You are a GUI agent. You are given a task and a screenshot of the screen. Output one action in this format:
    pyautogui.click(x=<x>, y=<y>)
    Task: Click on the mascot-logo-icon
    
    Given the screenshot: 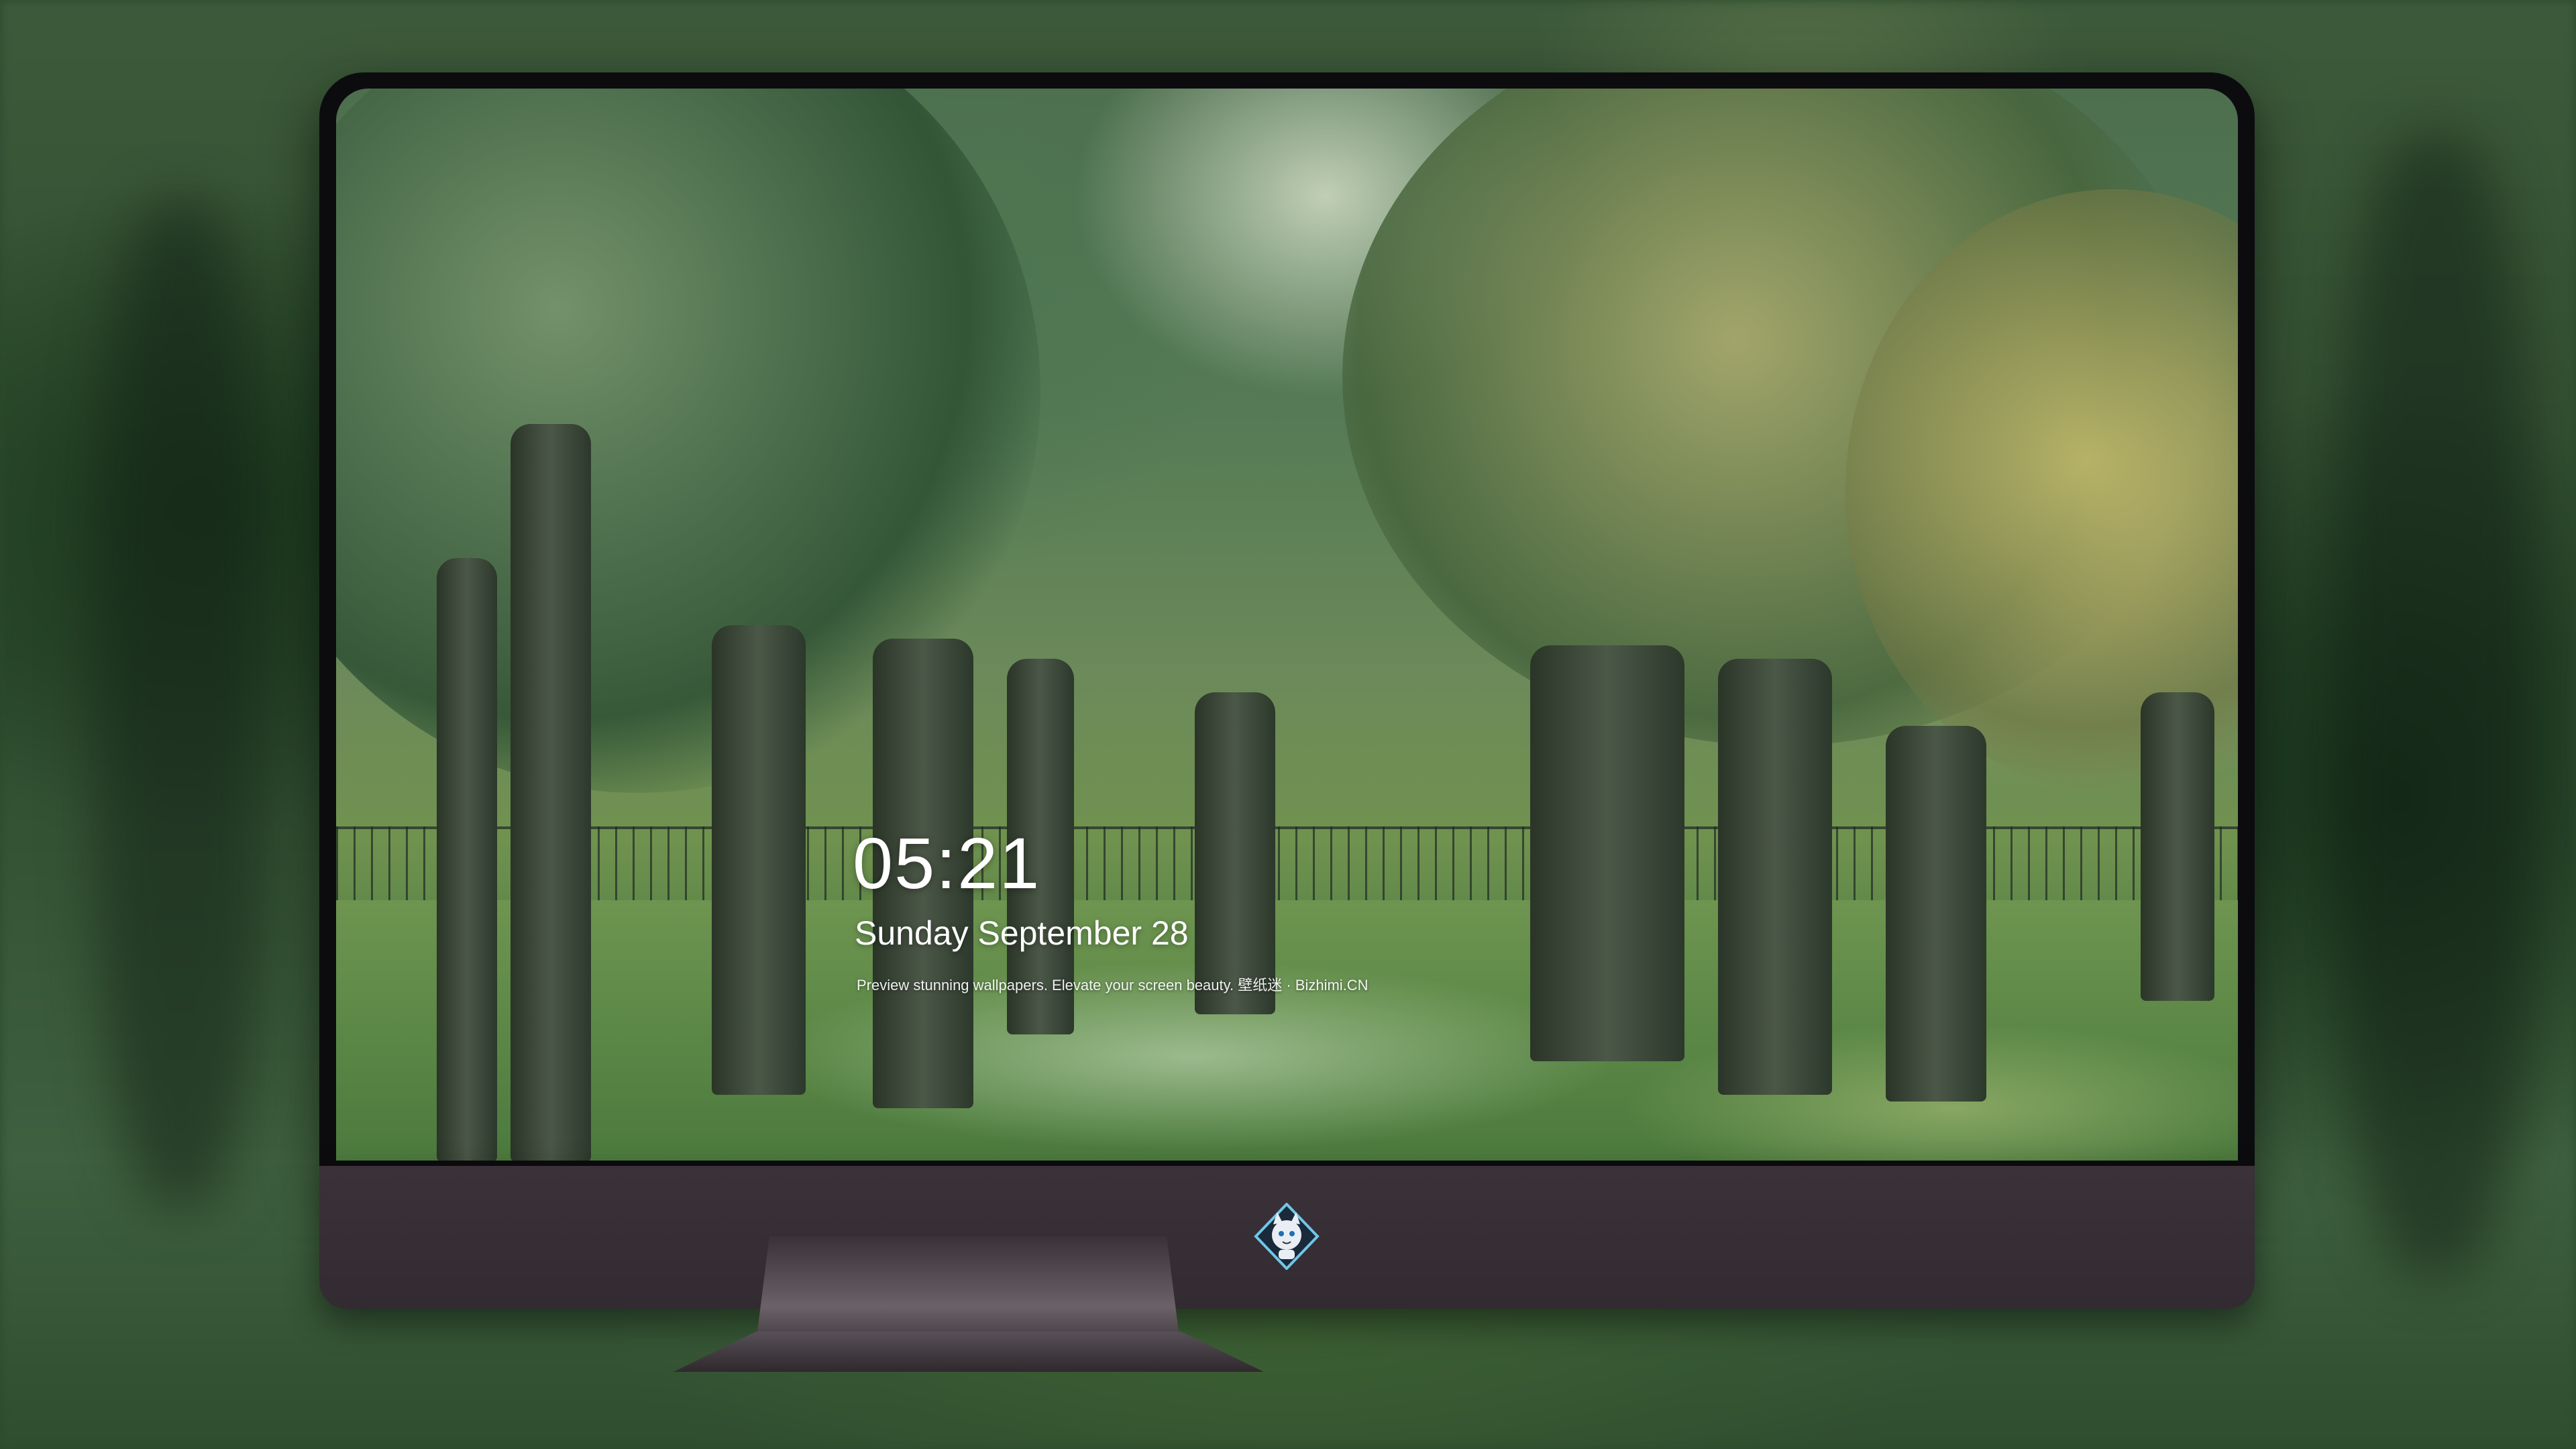 What is the action you would take?
    pyautogui.click(x=1286, y=1236)
    